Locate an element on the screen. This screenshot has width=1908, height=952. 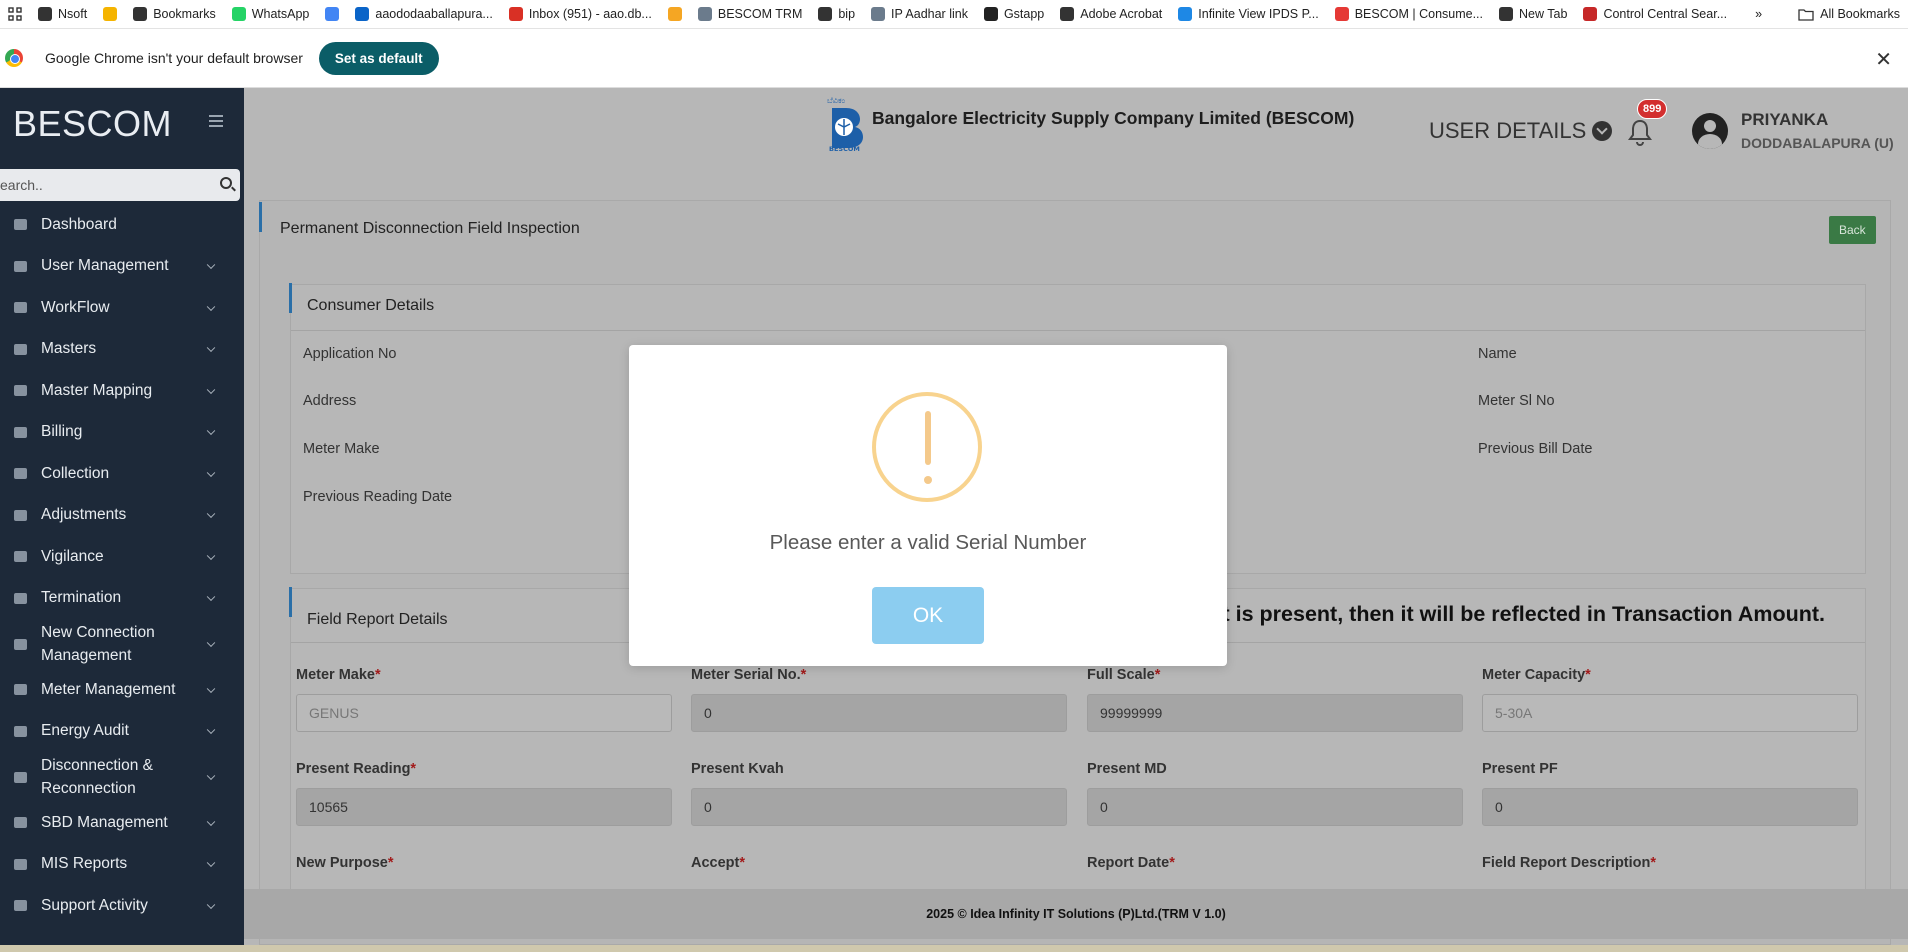
search-placeholder: earch.. is located at coordinates (21, 185).